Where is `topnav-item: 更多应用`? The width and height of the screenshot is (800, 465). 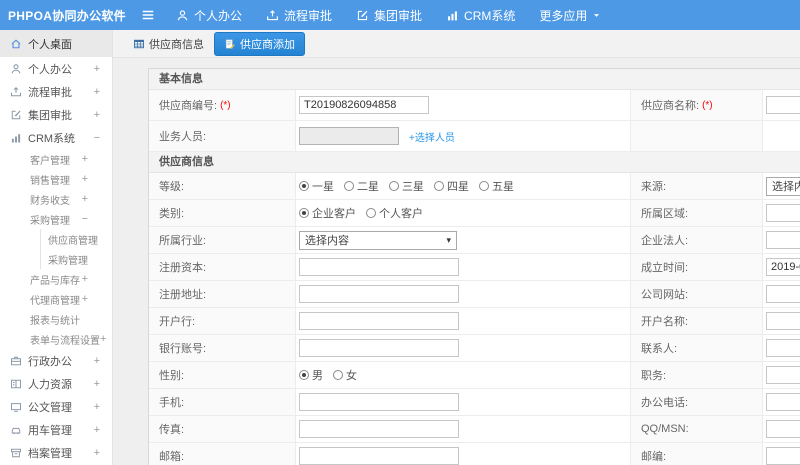 topnav-item: 更多应用 is located at coordinates (570, 15).